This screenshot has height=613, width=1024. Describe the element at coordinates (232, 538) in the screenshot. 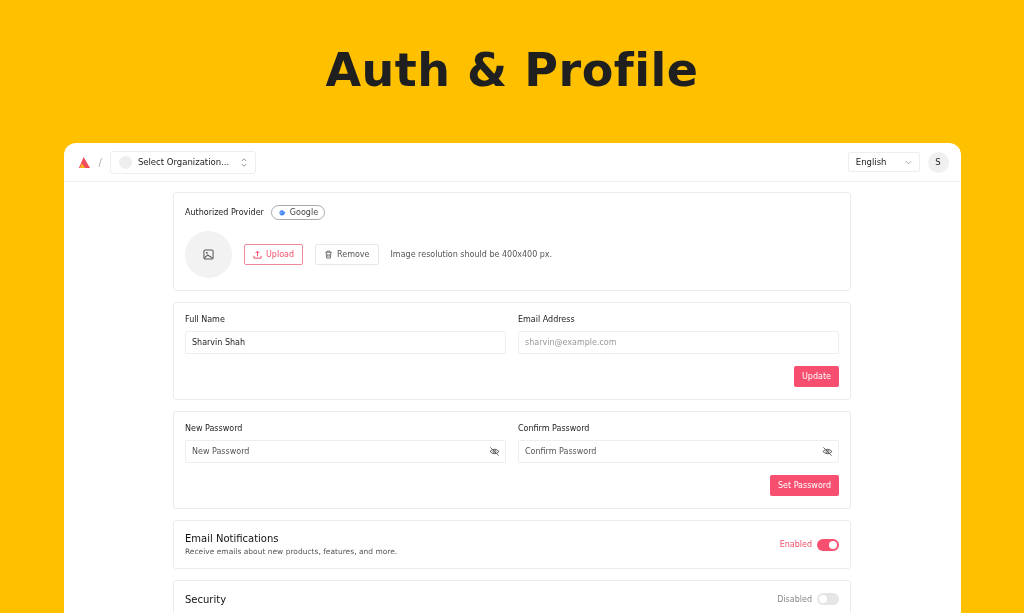

I see `setting-title: Email Notifications` at that location.